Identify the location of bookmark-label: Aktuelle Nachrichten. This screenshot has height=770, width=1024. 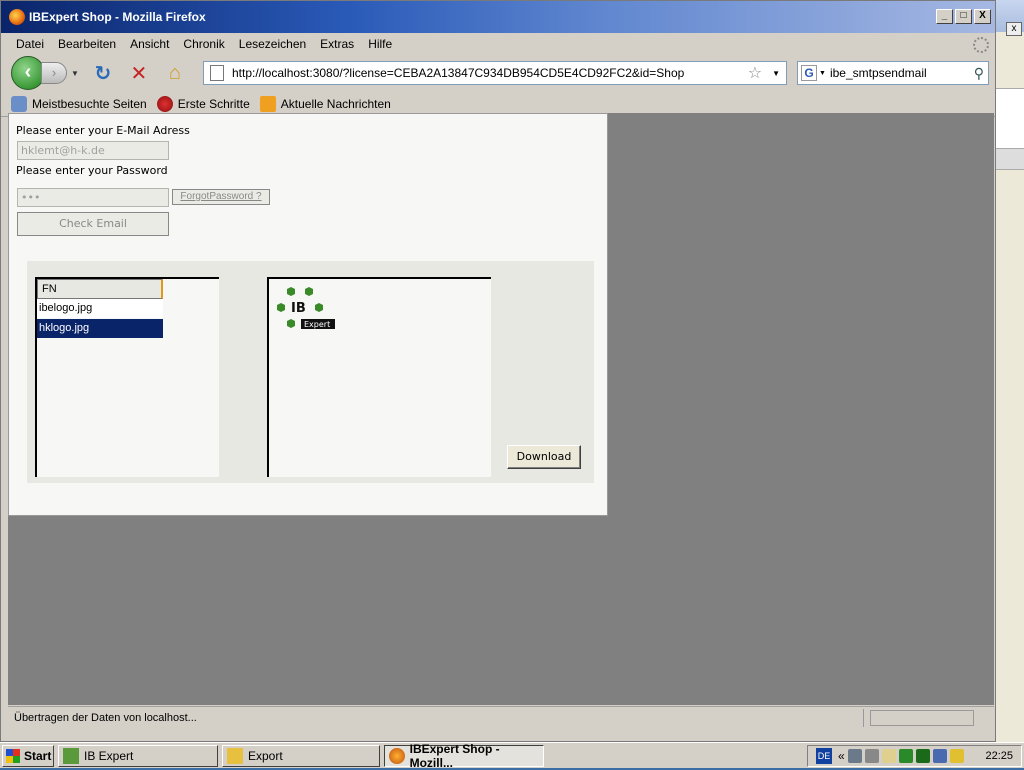
(335, 103).